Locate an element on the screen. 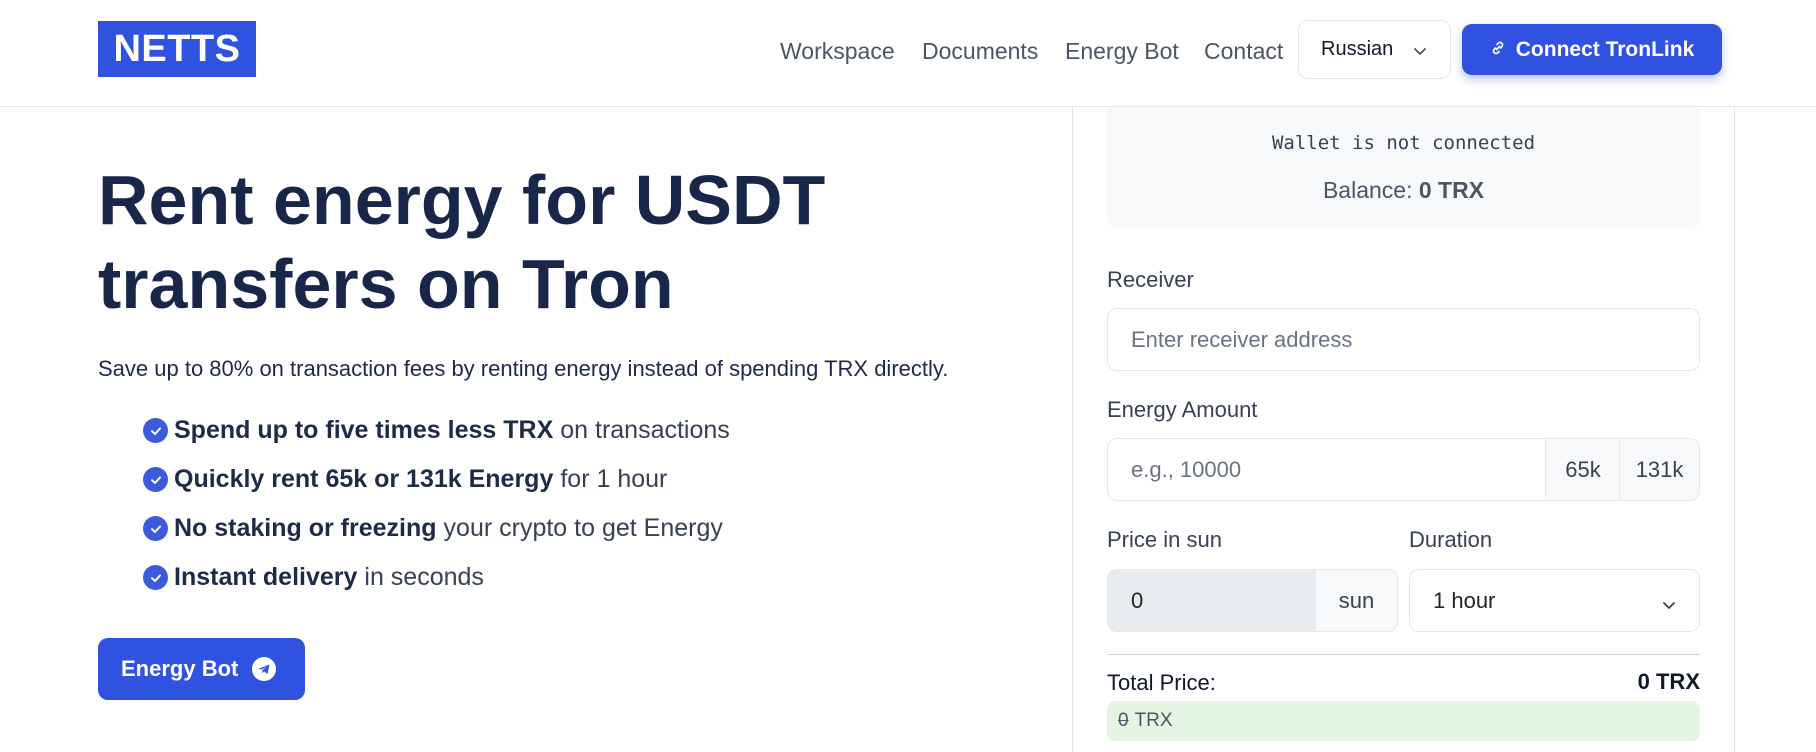  wallet-balance: Balance: 0 TRX is located at coordinates (1403, 190).